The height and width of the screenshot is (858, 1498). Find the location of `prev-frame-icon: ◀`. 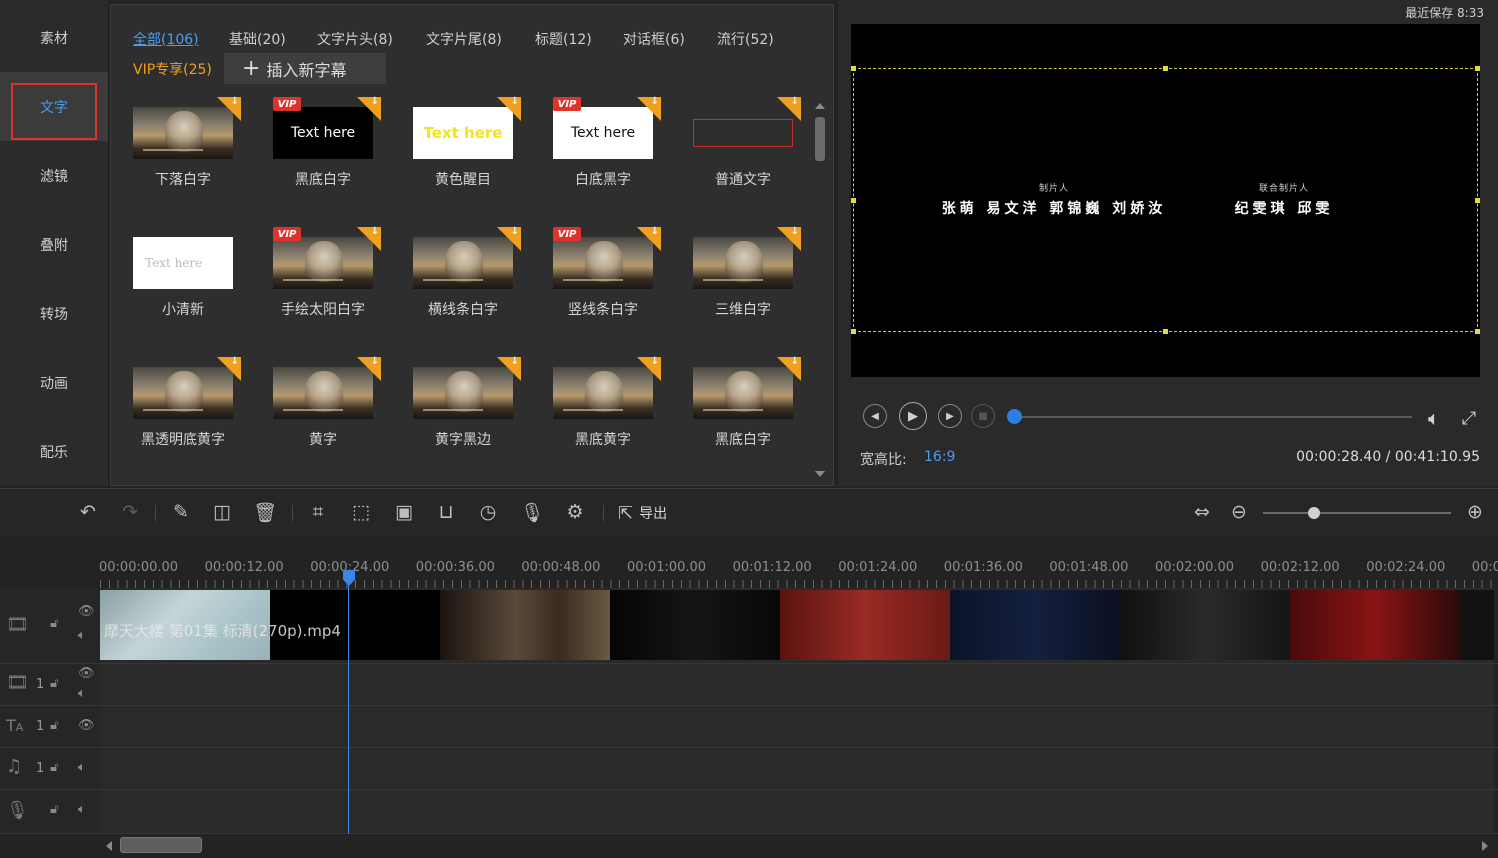

prev-frame-icon: ◀ is located at coordinates (875, 416).